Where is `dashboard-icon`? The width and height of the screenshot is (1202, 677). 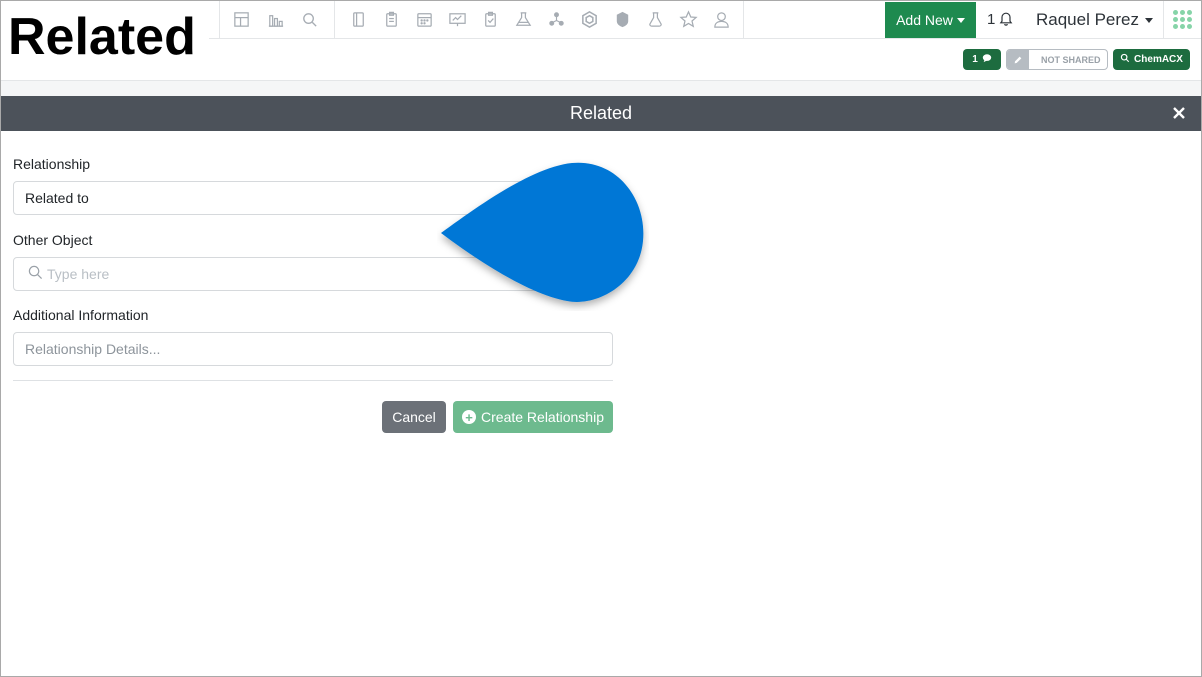
dashboard-icon is located at coordinates (241, 19).